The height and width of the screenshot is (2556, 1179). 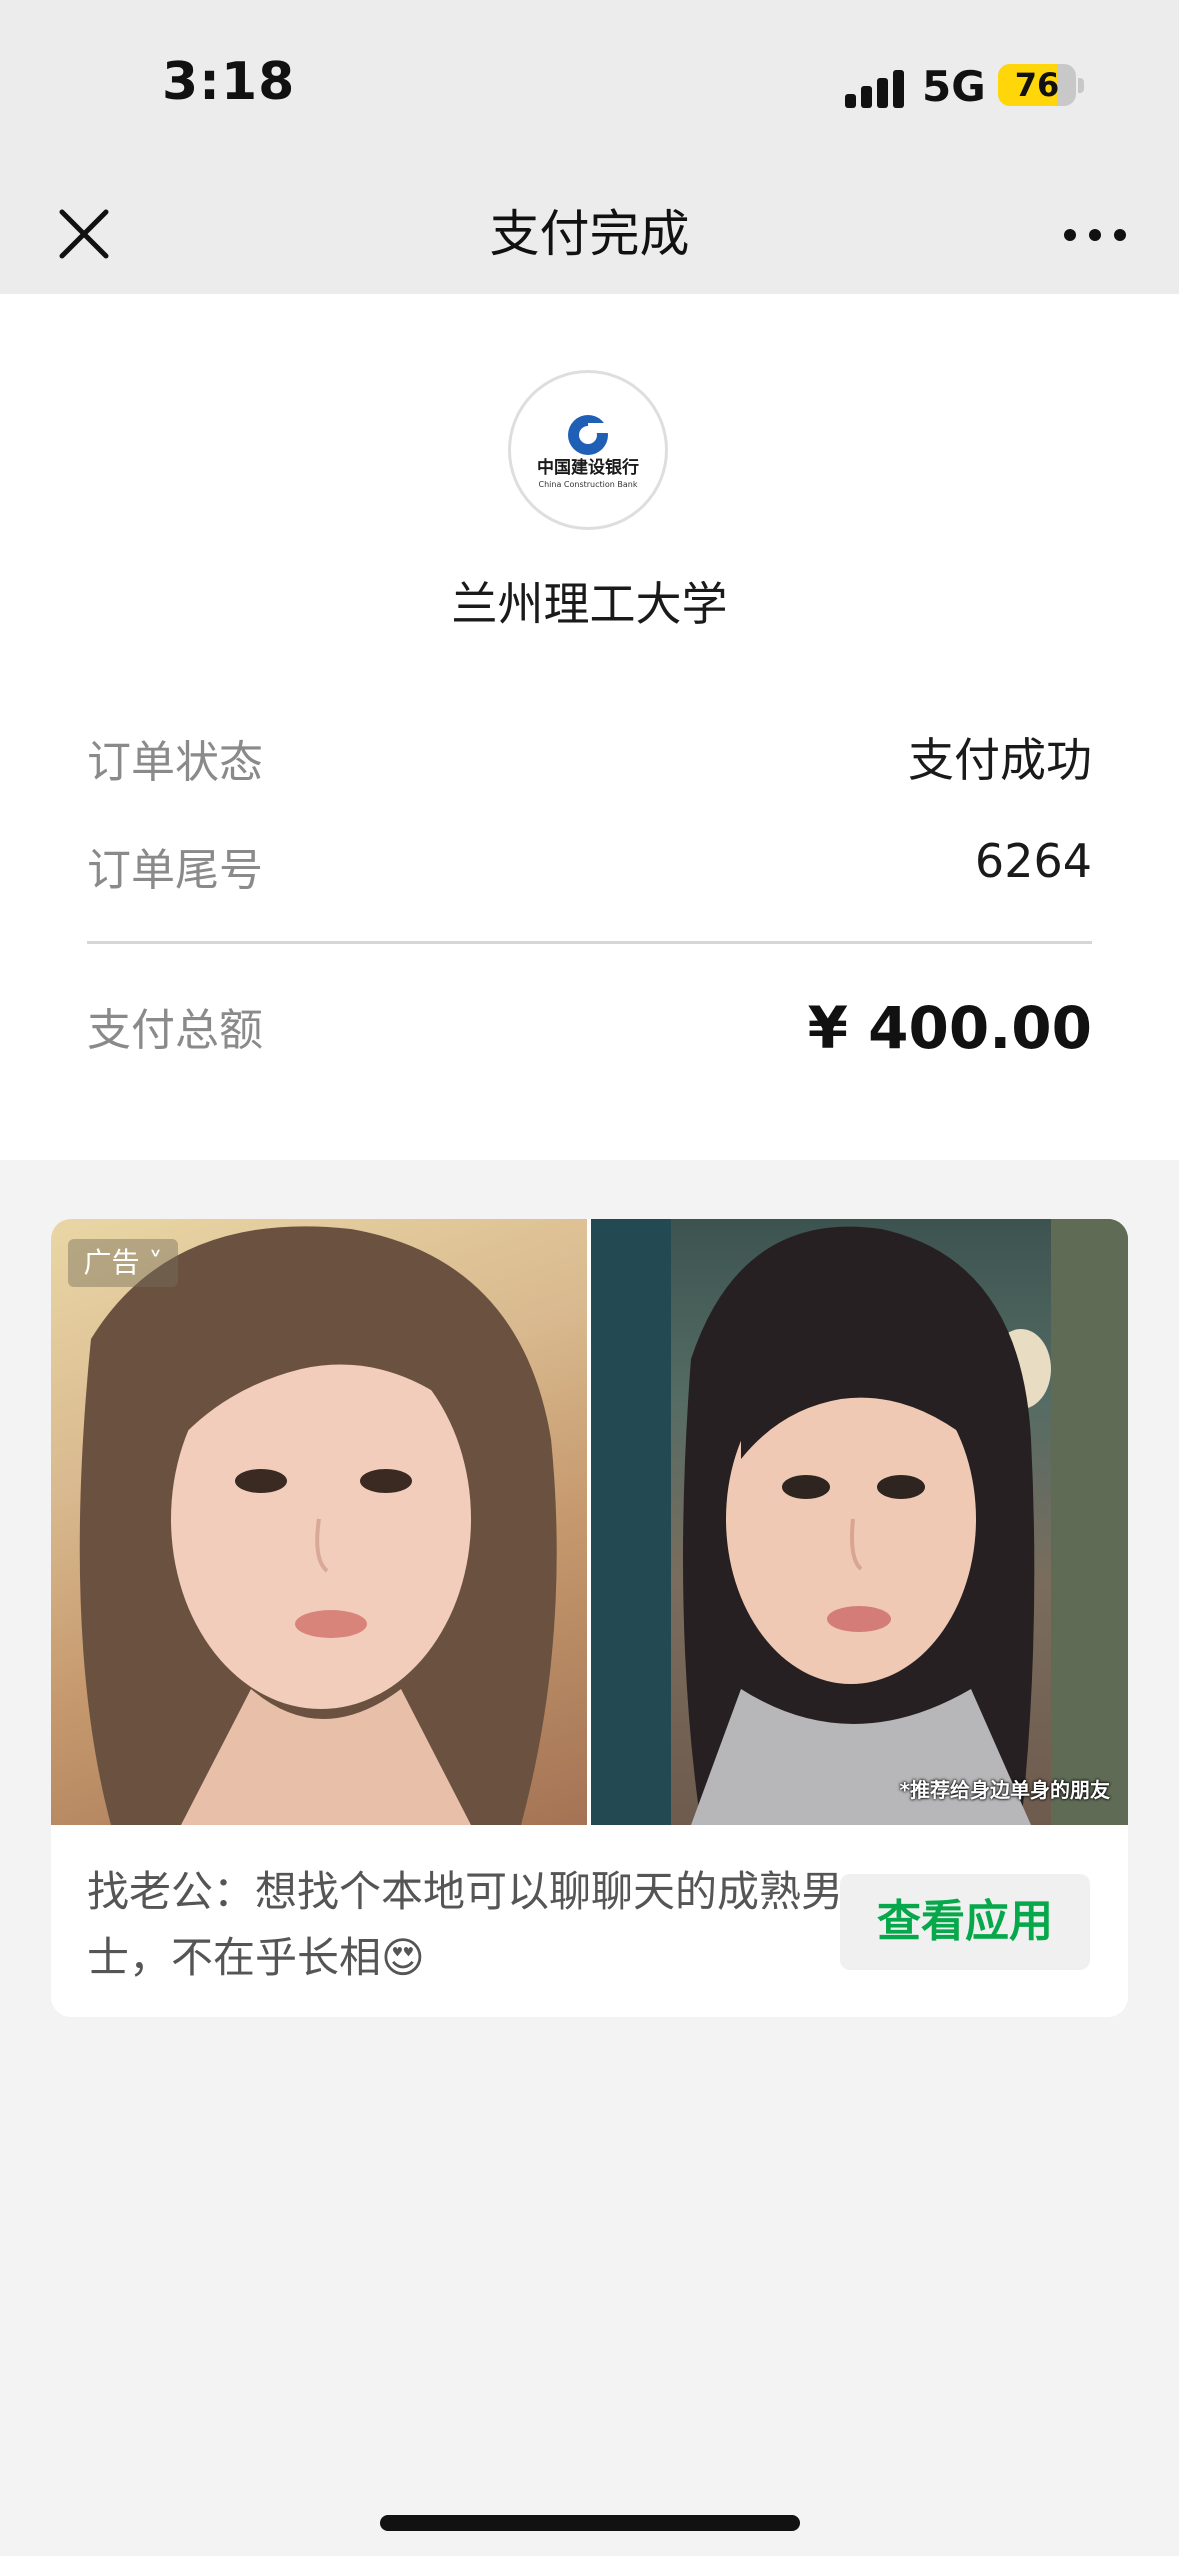 What do you see at coordinates (1000, 760) in the screenshot?
I see `order-status-value: 支付成功` at bounding box center [1000, 760].